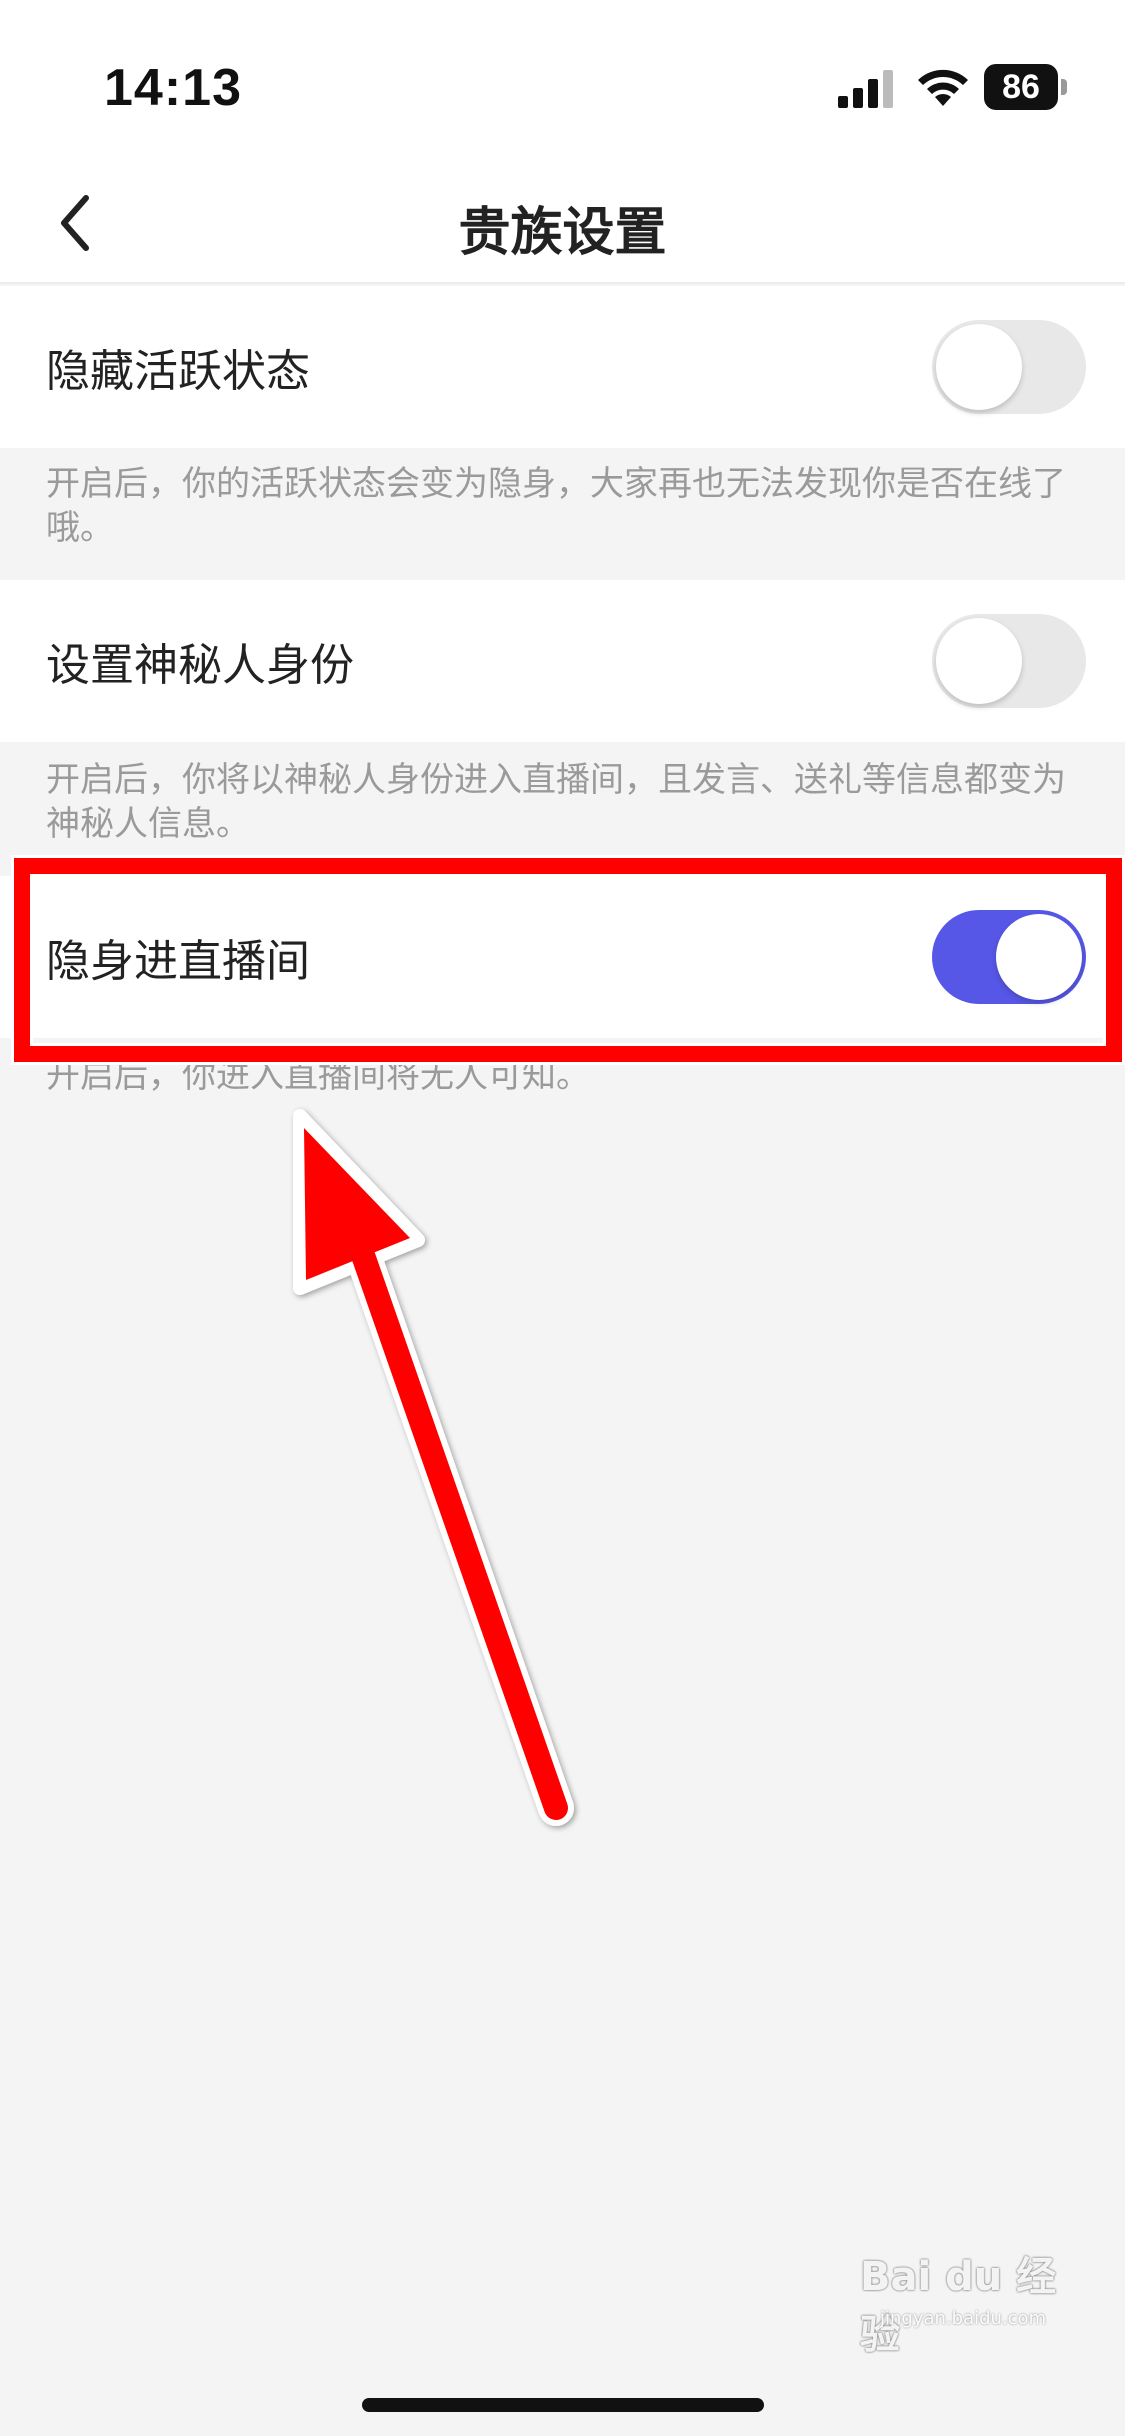 The height and width of the screenshot is (2436, 1125). What do you see at coordinates (562, 233) in the screenshot?
I see `page-title: 贵族设置` at bounding box center [562, 233].